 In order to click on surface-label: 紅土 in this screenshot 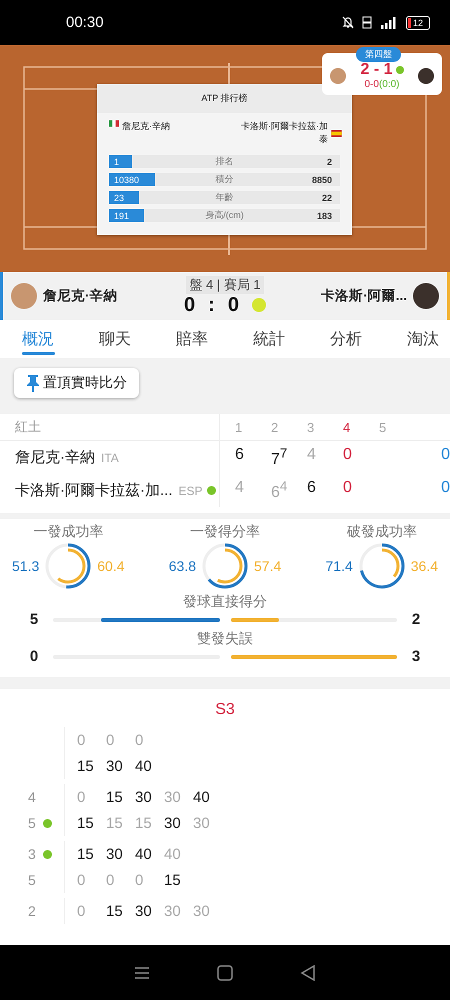, I will do `click(110, 427)`.